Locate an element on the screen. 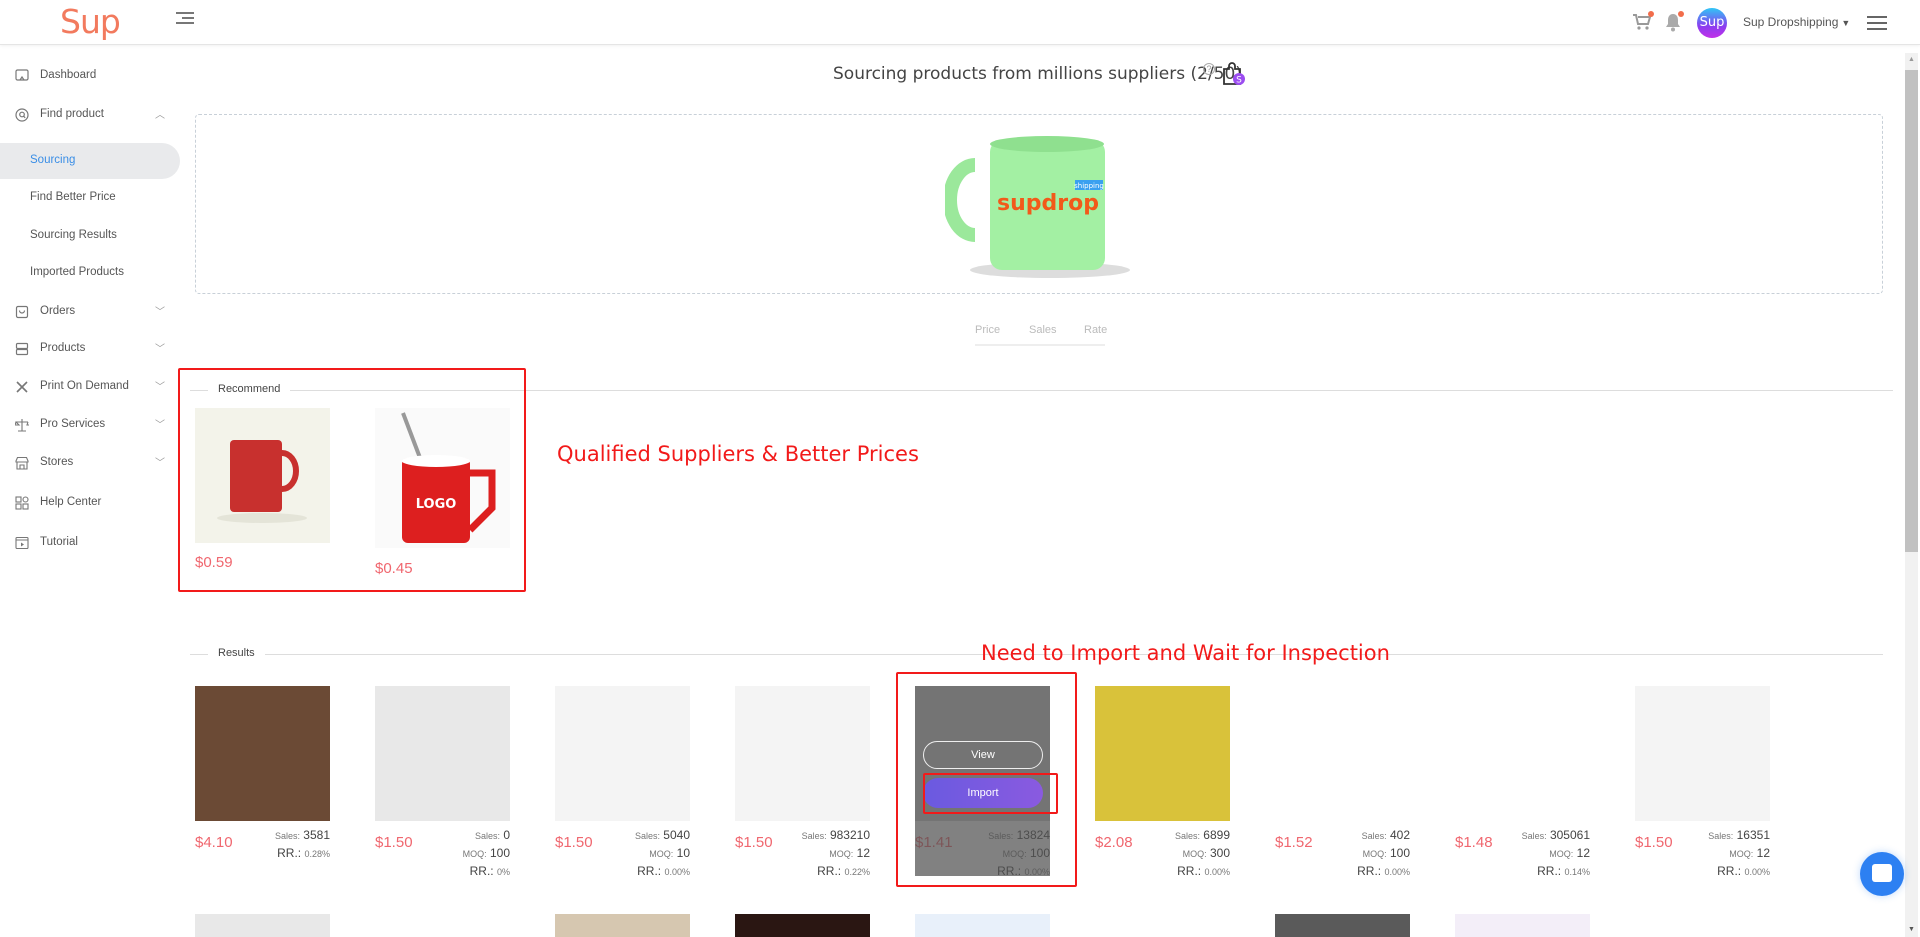 The width and height of the screenshot is (1920, 937). scroll-down-arrow-icon: ▼ is located at coordinates (1911, 930).